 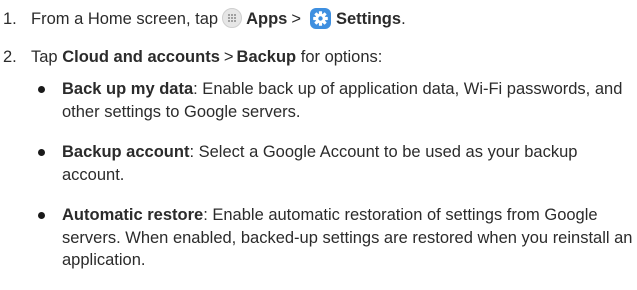 I want to click on step-text: Tap, so click(x=44, y=57).